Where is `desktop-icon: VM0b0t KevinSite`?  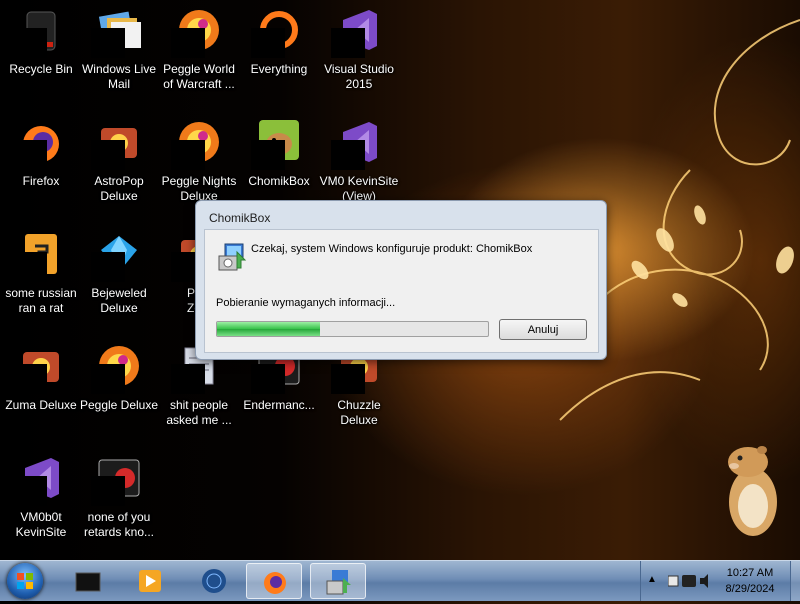 desktop-icon: VM0b0t KevinSite is located at coordinates (41, 504).